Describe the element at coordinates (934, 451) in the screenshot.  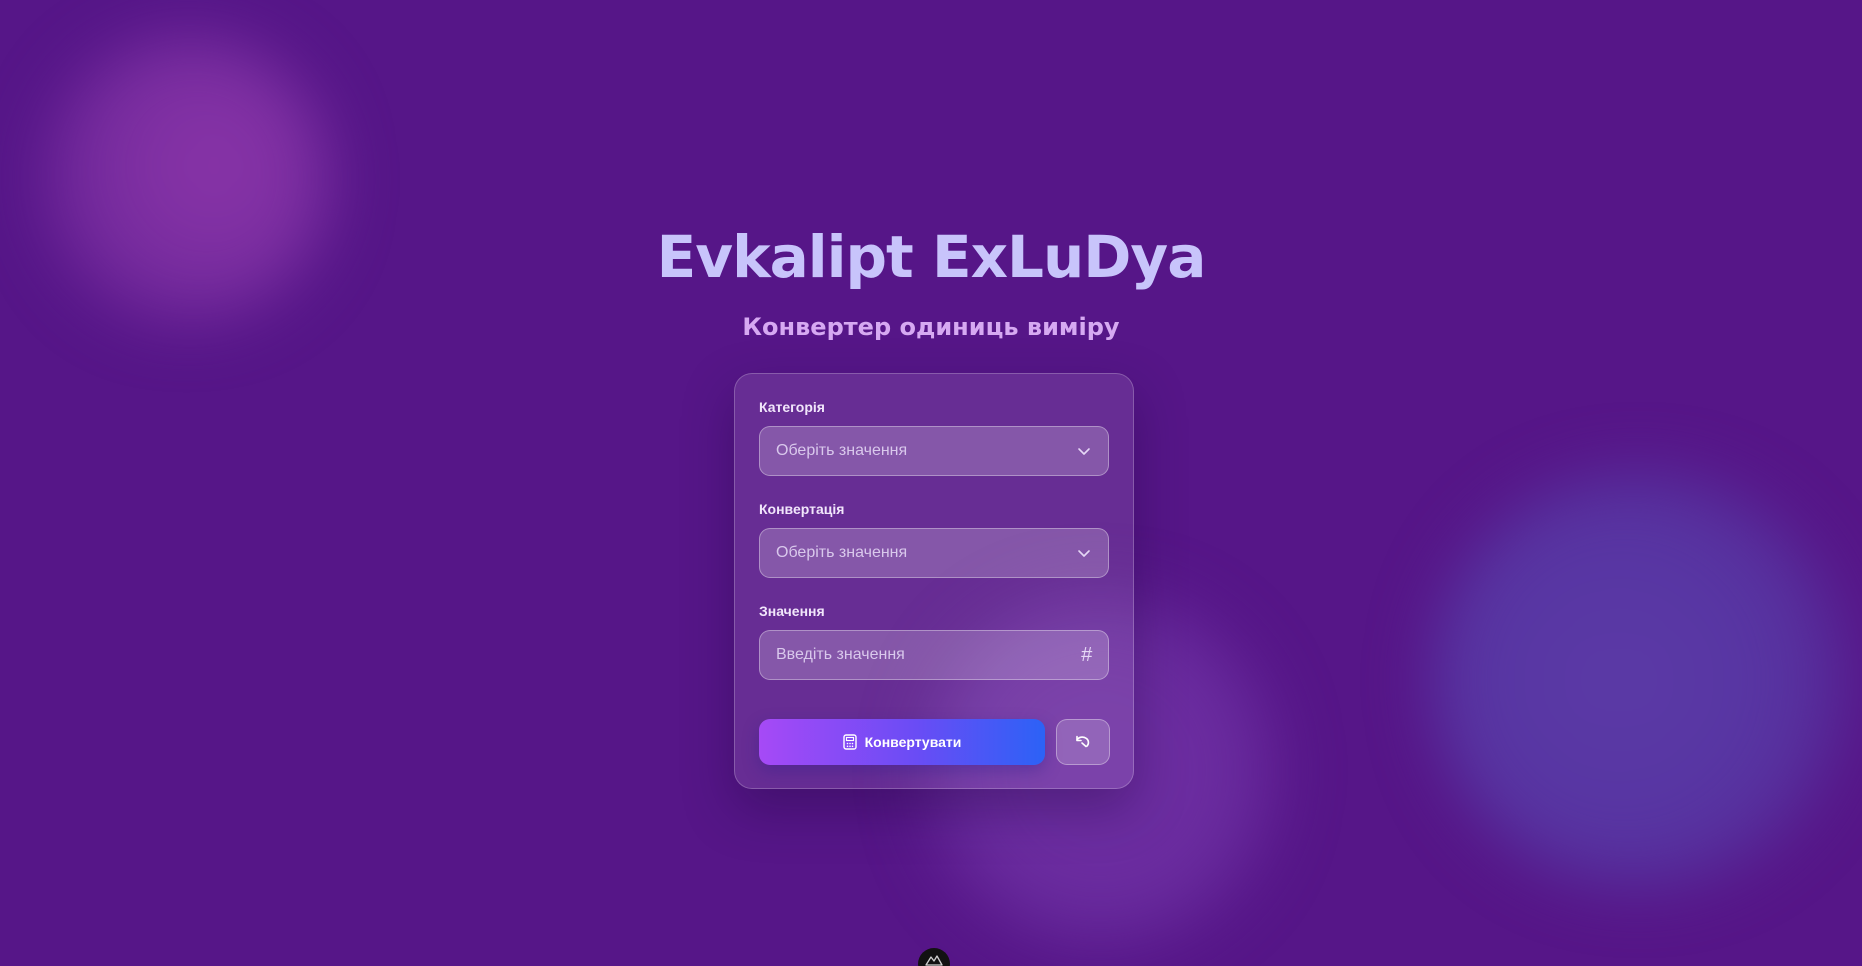
I see `category-select: Оберіть значення` at that location.